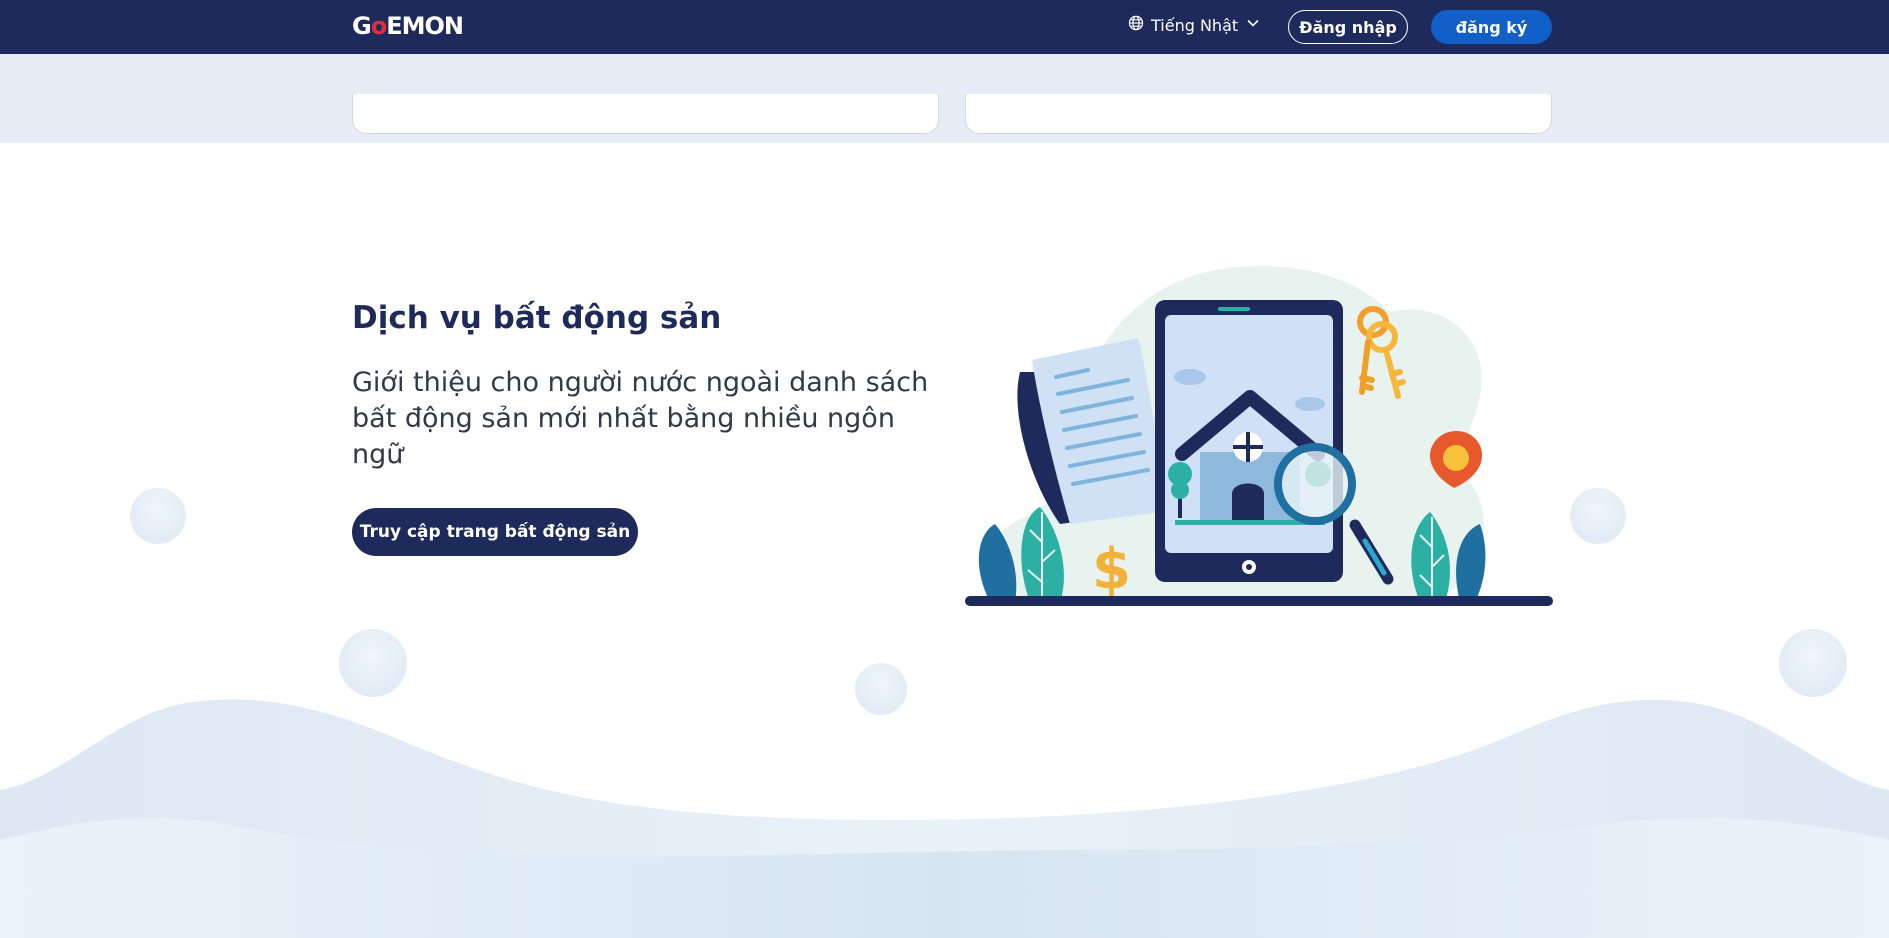  I want to click on tablet-icon, so click(1249, 441).